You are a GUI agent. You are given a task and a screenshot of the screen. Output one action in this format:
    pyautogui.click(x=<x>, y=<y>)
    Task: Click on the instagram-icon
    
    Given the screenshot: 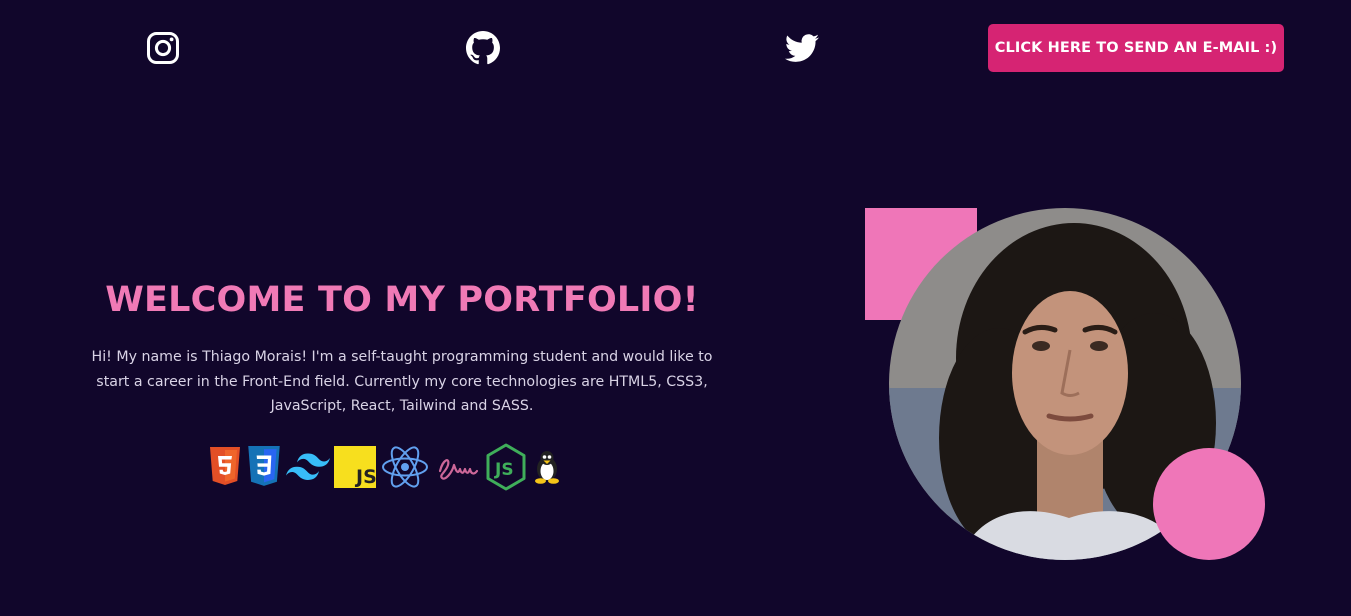 What is the action you would take?
    pyautogui.click(x=163, y=48)
    